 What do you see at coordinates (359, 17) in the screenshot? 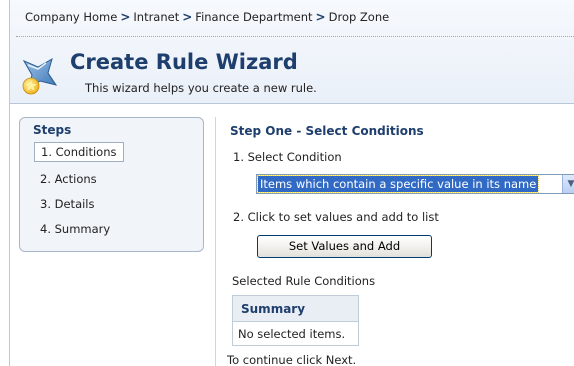
I see `breadcrumb-item-drop-zone: Drop Zone` at bounding box center [359, 17].